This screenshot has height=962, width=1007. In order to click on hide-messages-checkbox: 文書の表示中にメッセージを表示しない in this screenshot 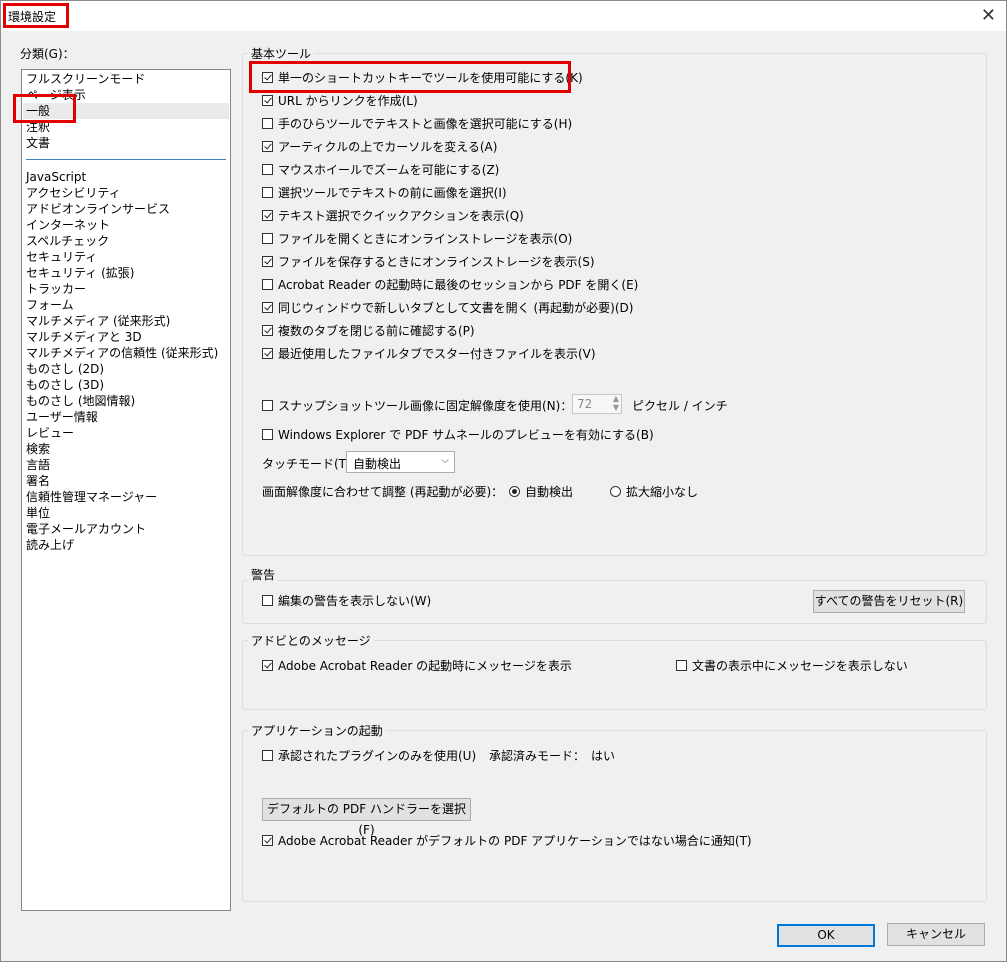, I will do `click(792, 665)`.